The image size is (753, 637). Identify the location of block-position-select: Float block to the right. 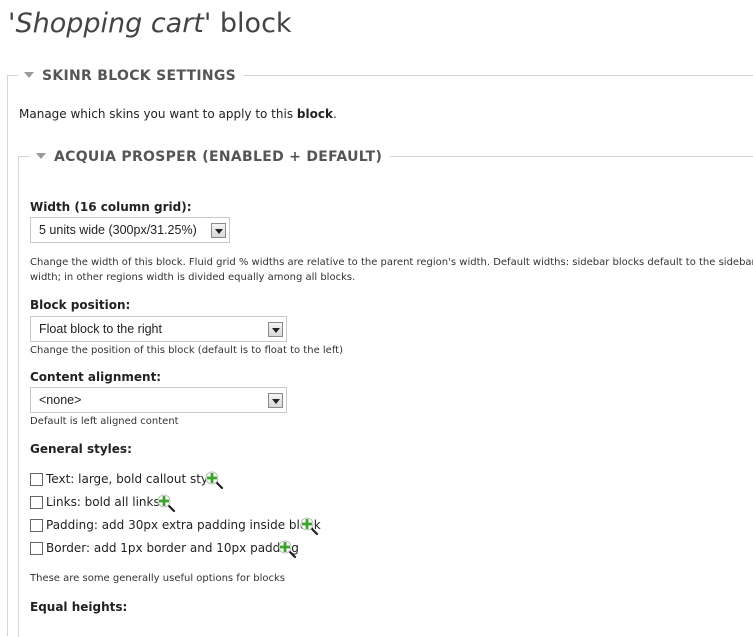
(158, 329).